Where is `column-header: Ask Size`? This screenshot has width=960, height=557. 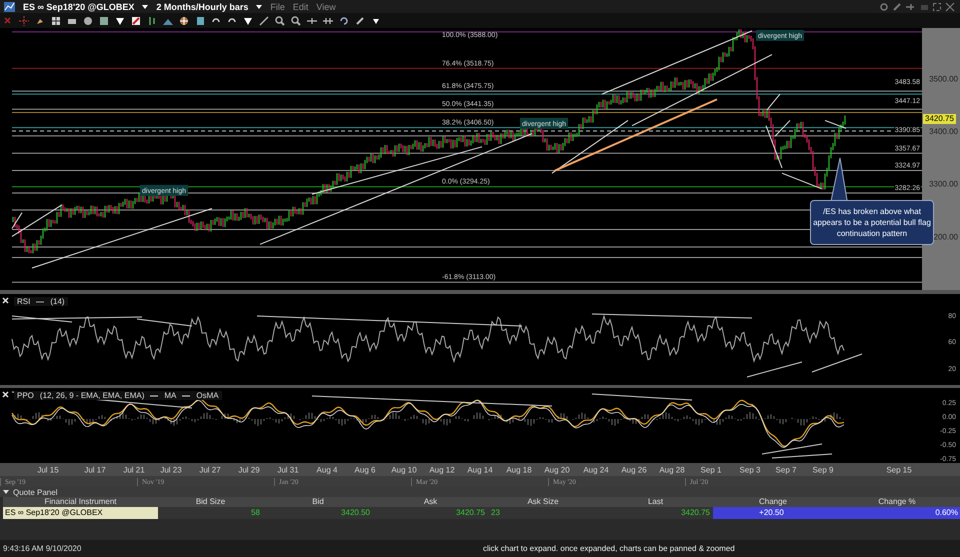
column-header: Ask Size is located at coordinates (543, 502).